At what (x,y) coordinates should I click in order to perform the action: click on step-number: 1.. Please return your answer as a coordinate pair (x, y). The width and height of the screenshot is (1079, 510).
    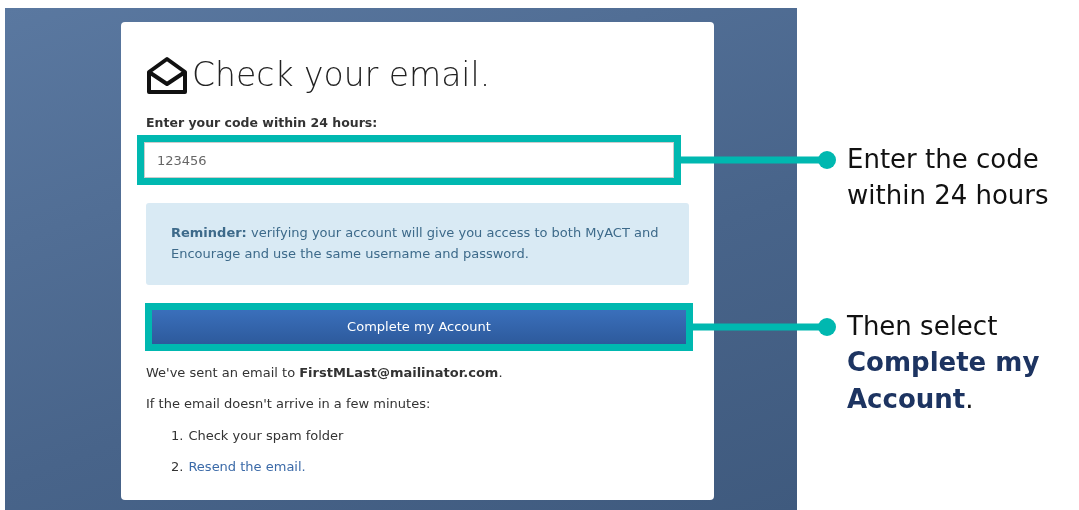
    Looking at the image, I should click on (177, 435).